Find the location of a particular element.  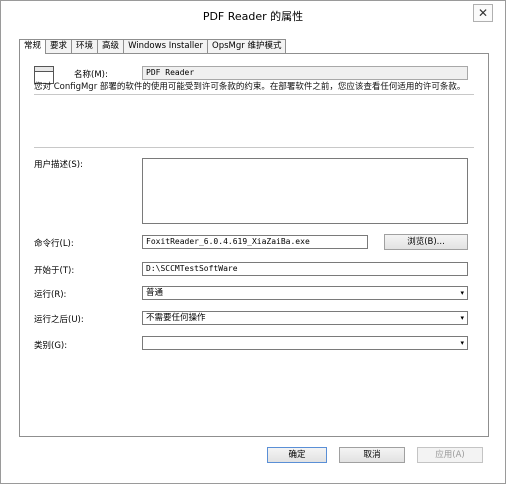

close-icon: ✕ is located at coordinates (483, 13).